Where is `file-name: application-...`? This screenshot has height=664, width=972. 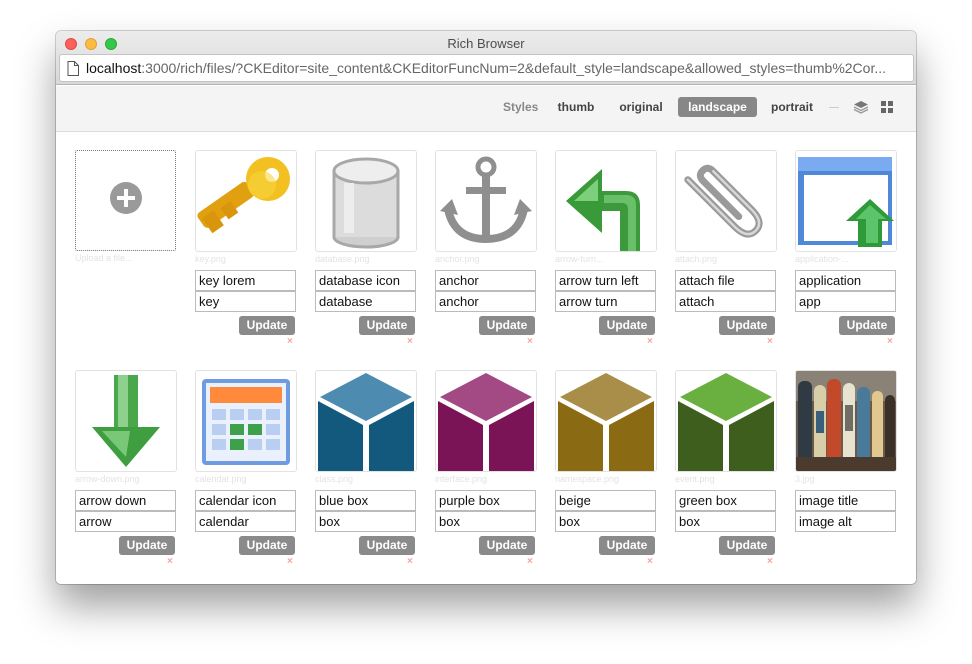 file-name: application-... is located at coordinates (822, 259).